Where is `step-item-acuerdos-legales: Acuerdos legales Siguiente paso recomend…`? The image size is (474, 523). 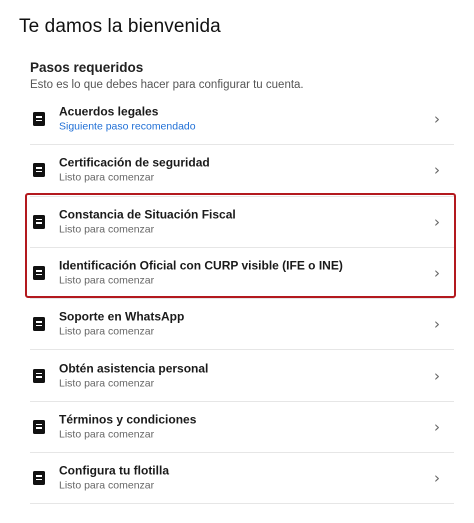 step-item-acuerdos-legales: Acuerdos legales Siguiente paso recomend… is located at coordinates (242, 120).